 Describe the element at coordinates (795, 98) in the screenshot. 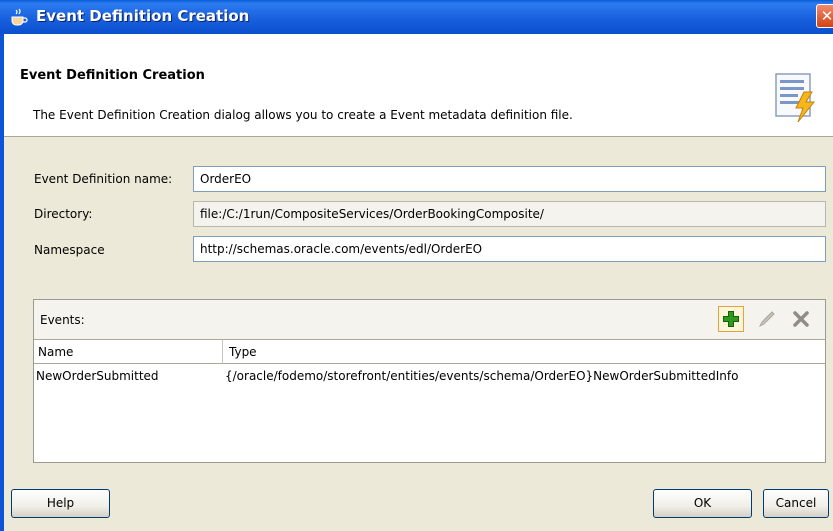

I see `event-definition-icon` at that location.